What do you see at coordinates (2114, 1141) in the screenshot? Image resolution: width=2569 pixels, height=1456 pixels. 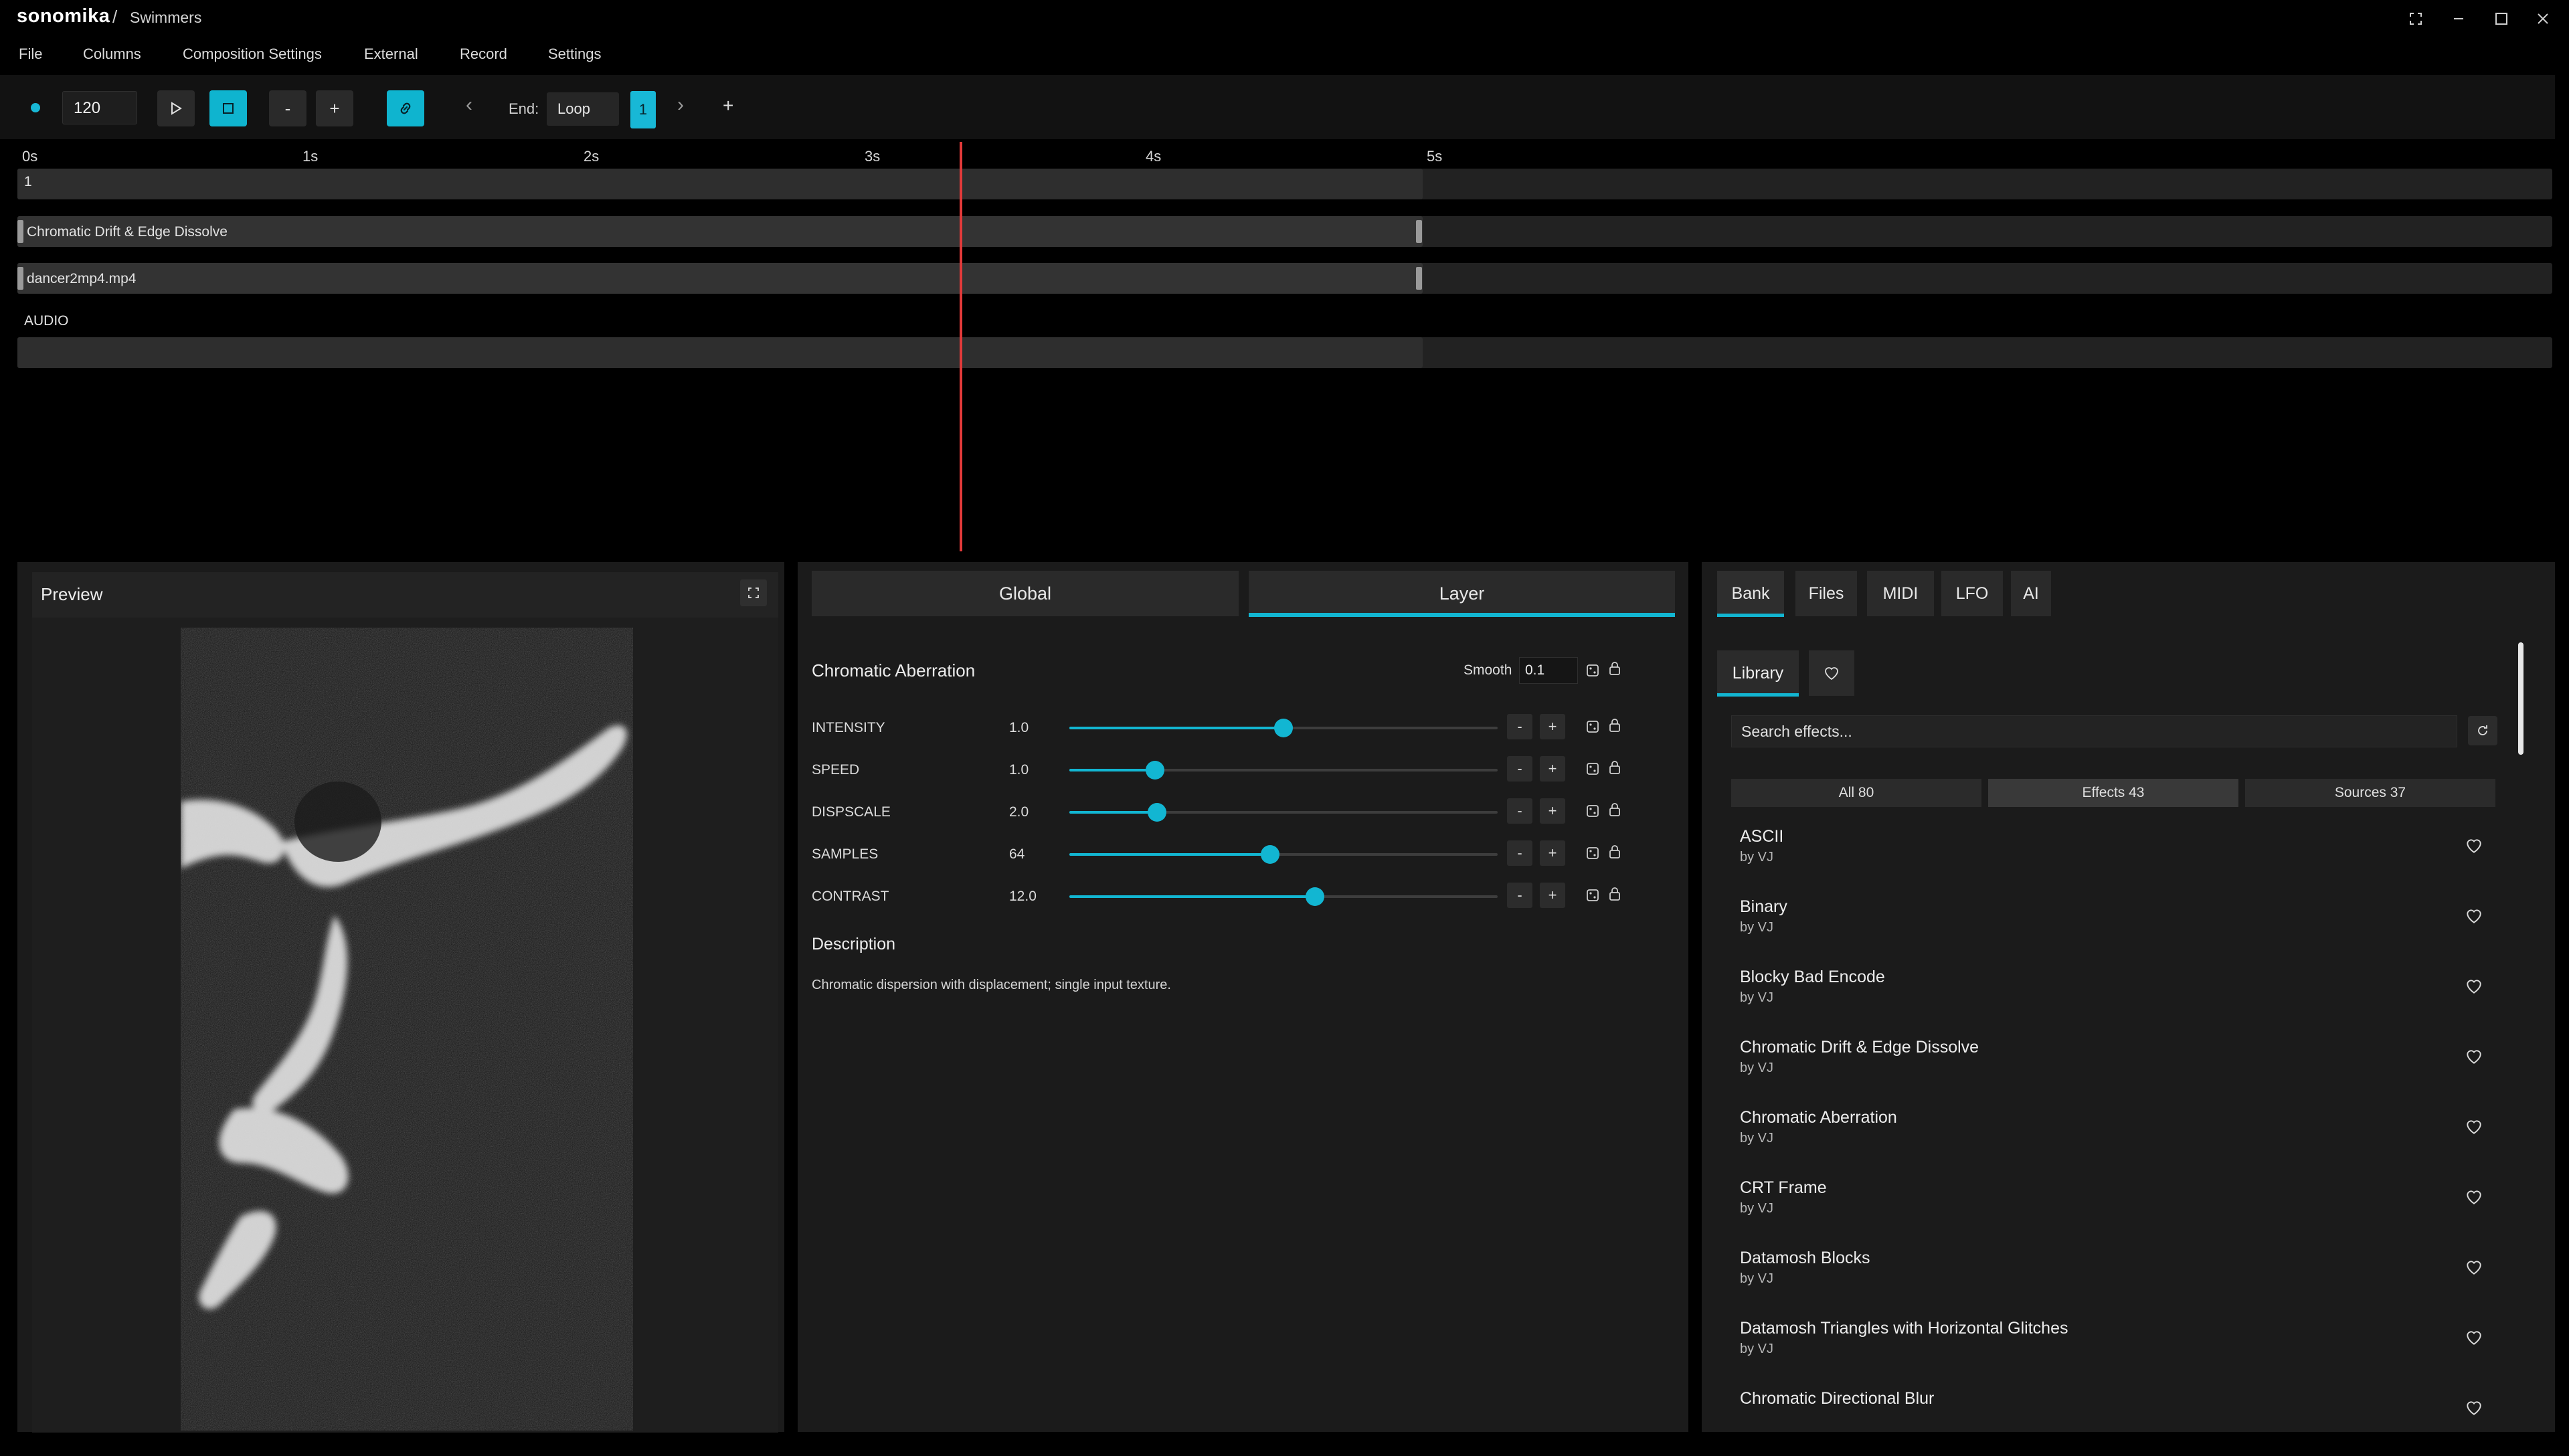 I see `library-item: Chromatic Aberration by VJ` at bounding box center [2114, 1141].